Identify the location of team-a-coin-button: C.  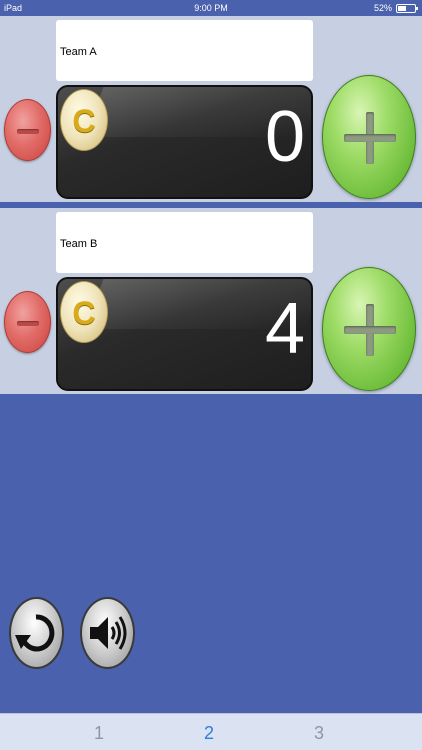
(84, 120).